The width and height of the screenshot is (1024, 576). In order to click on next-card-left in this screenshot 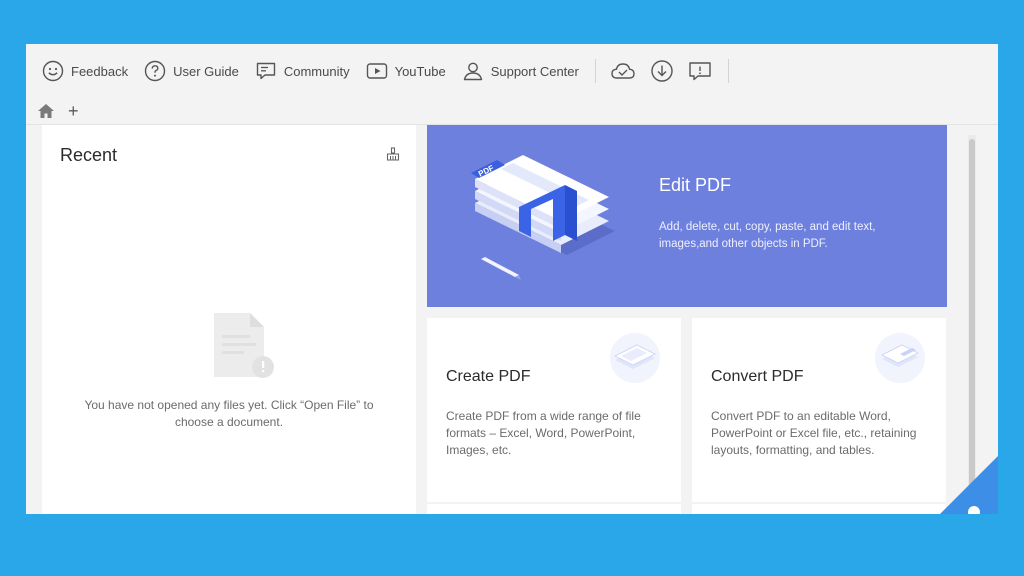, I will do `click(554, 509)`.